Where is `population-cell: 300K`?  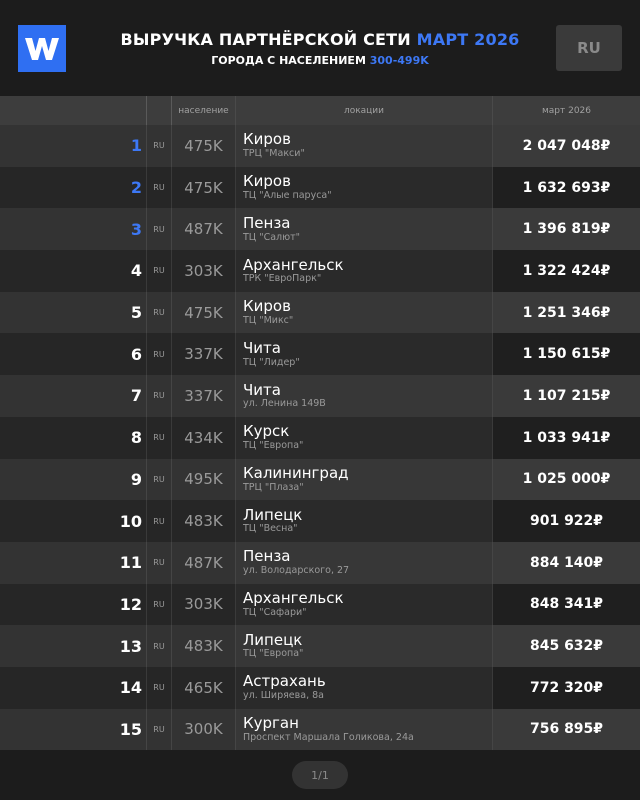 population-cell: 300K is located at coordinates (203, 730).